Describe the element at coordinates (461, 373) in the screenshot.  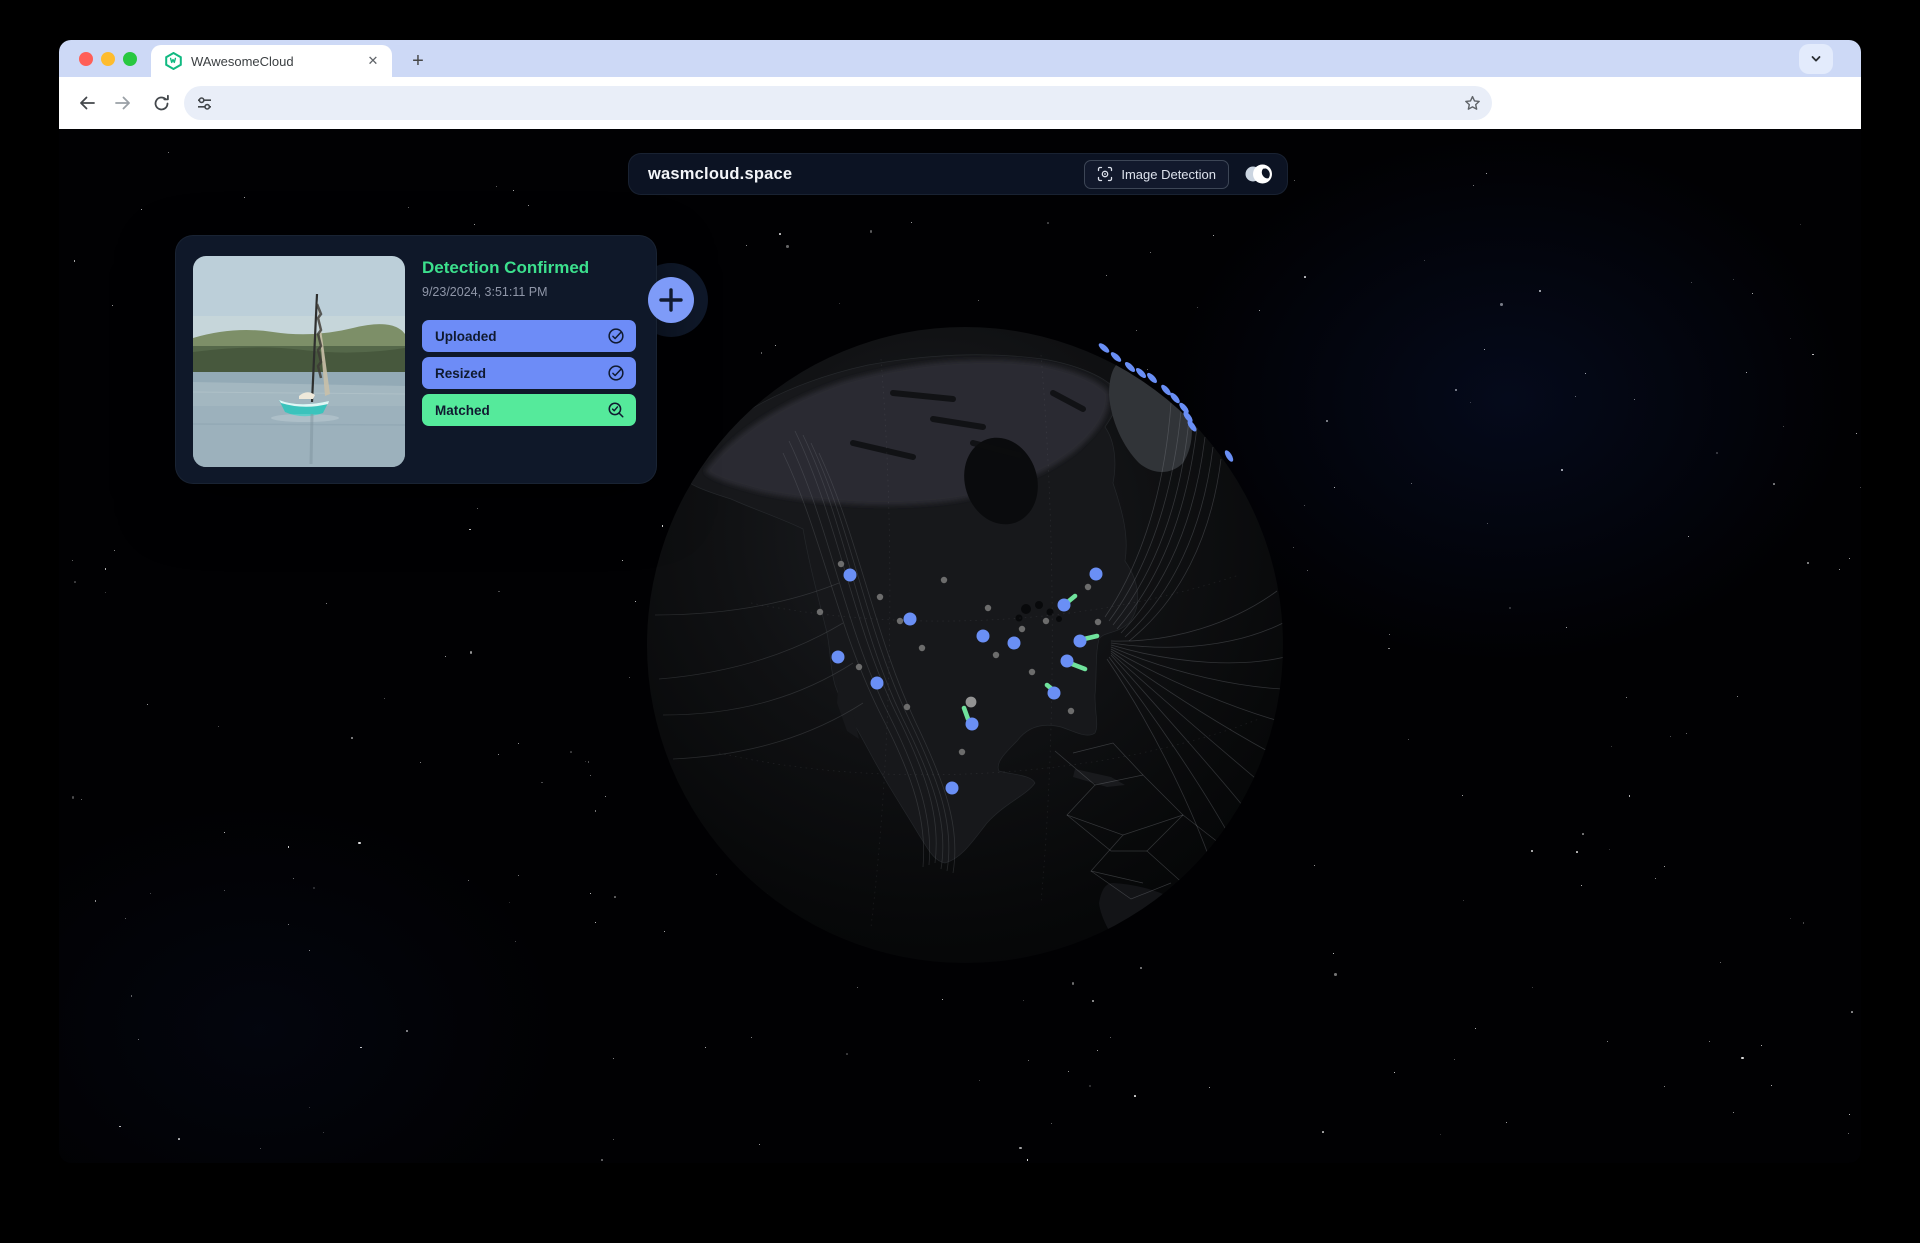
I see `status-label: Resized` at that location.